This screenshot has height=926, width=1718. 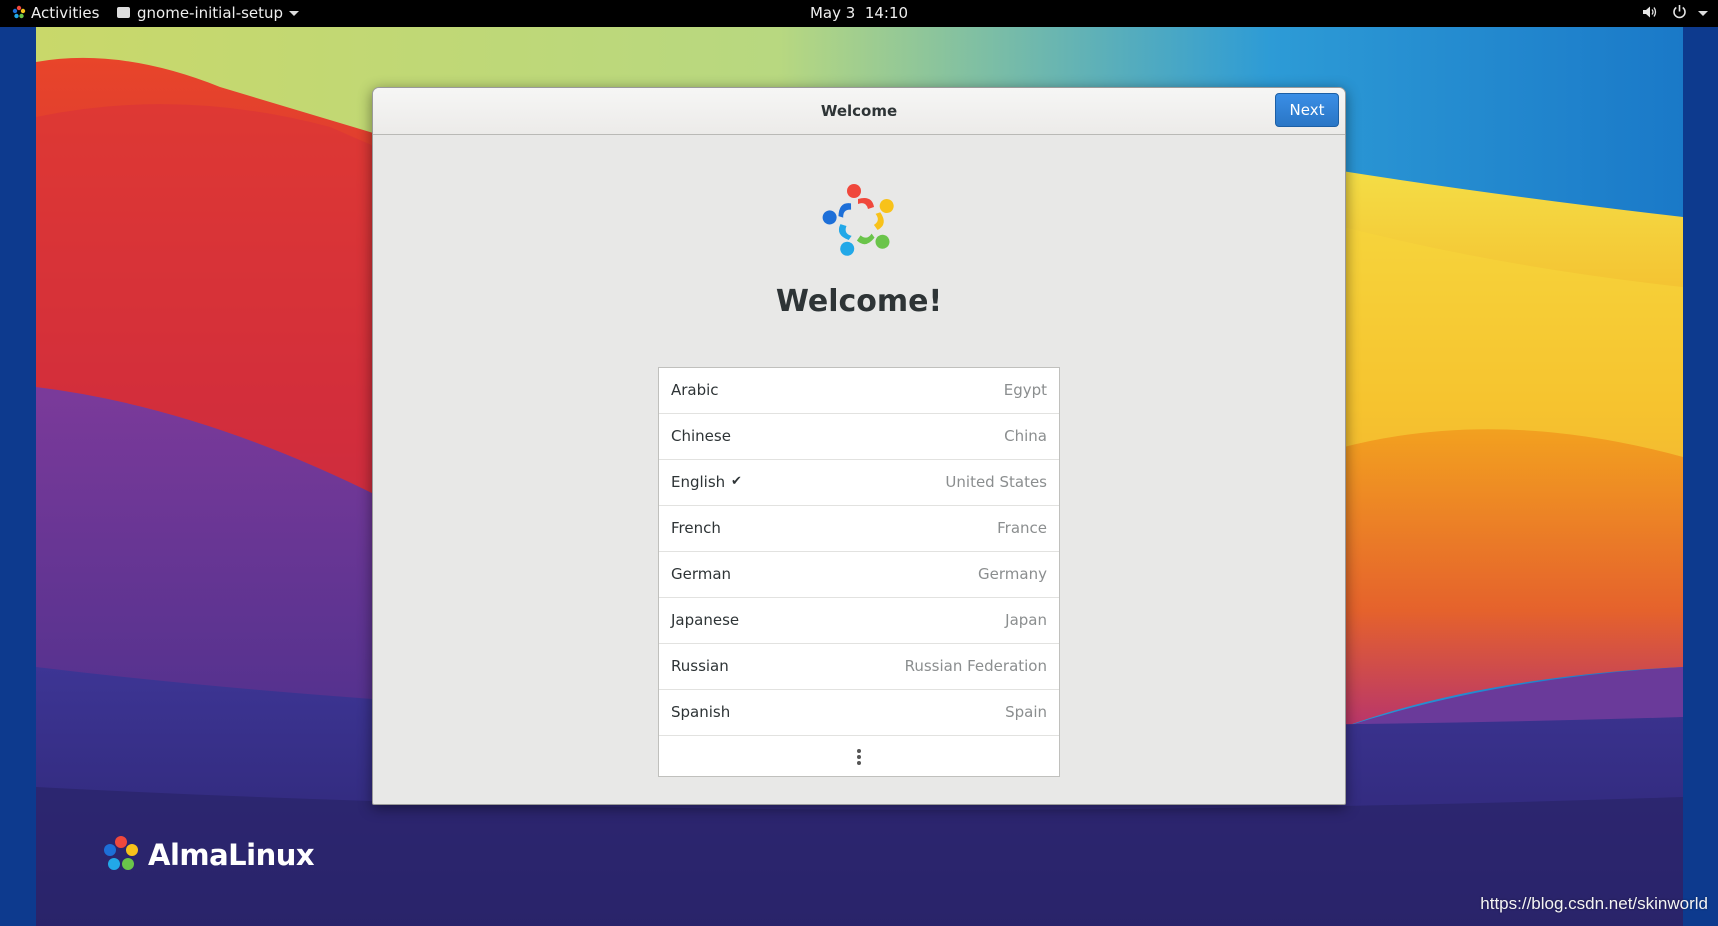 I want to click on language-row: Japanese Japan, so click(x=859, y=621).